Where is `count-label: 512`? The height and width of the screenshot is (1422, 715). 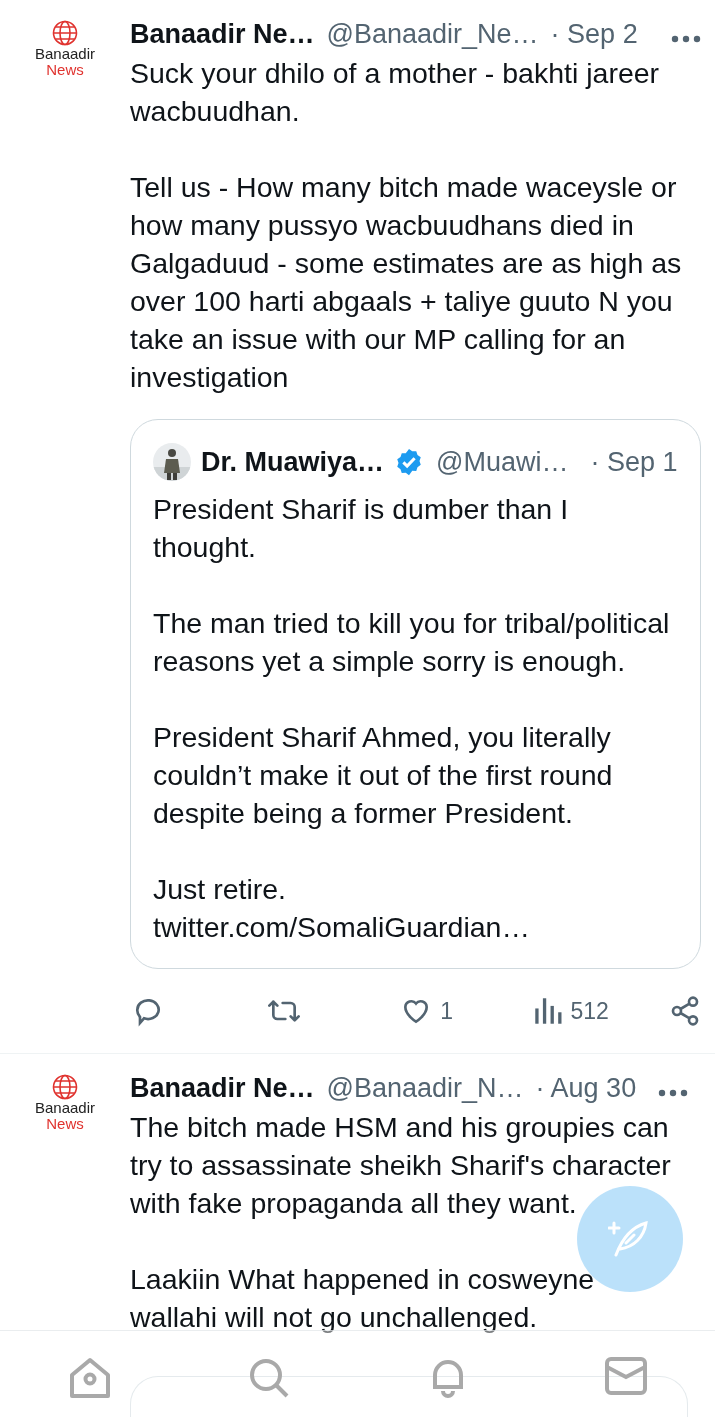
count-label: 512 is located at coordinates (589, 1011).